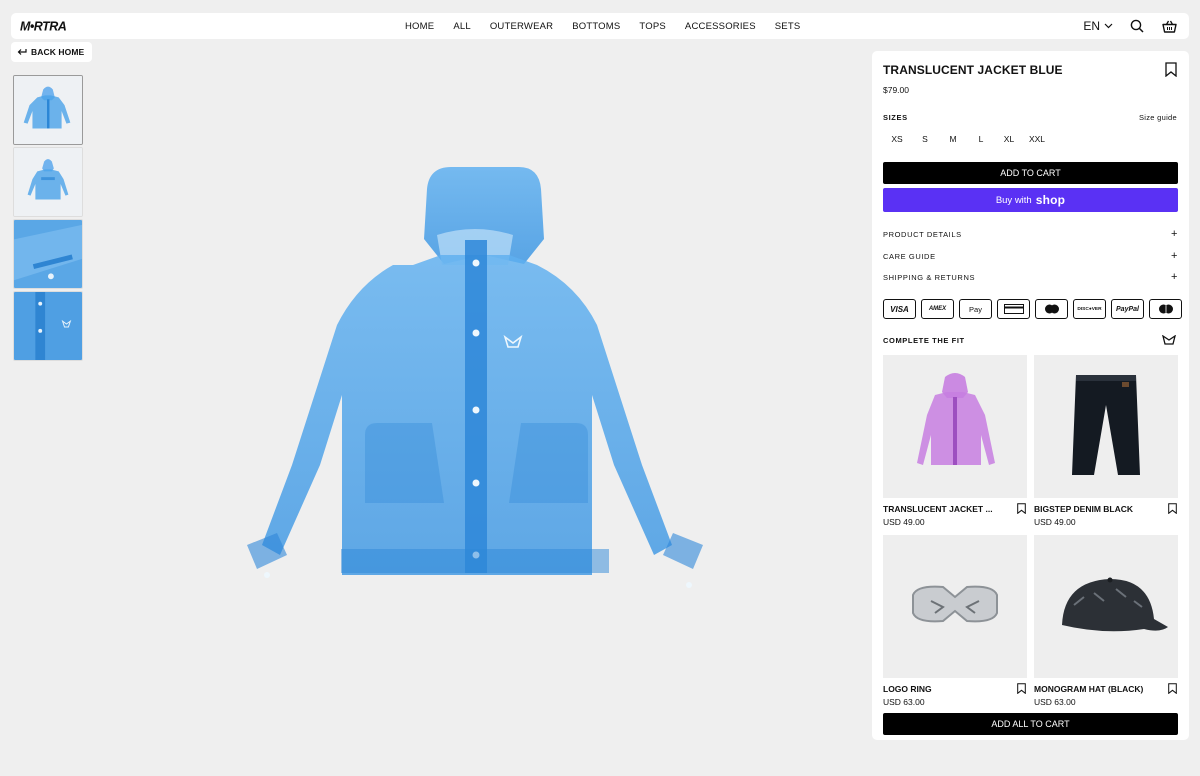 This screenshot has height=776, width=1200. What do you see at coordinates (48, 182) in the screenshot?
I see `thumbnail-back` at bounding box center [48, 182].